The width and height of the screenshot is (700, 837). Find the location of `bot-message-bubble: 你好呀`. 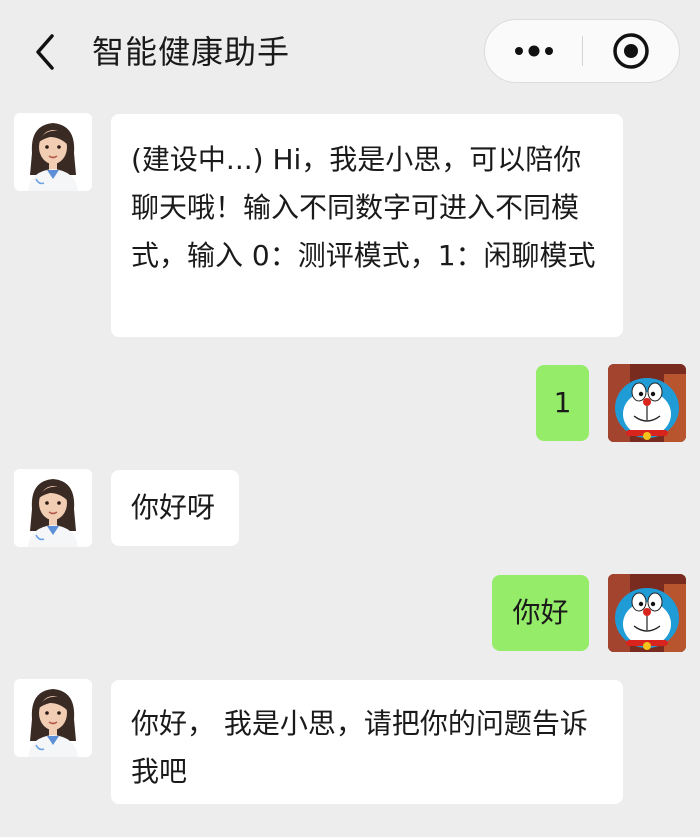

bot-message-bubble: 你好呀 is located at coordinates (175, 508).